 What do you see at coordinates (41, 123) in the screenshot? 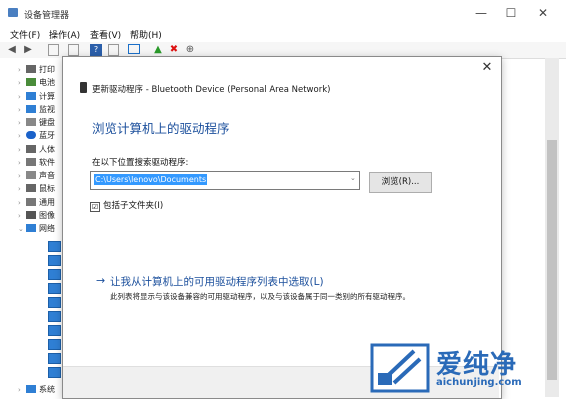
I see `tree-item-keyboard: › 键盘` at bounding box center [41, 123].